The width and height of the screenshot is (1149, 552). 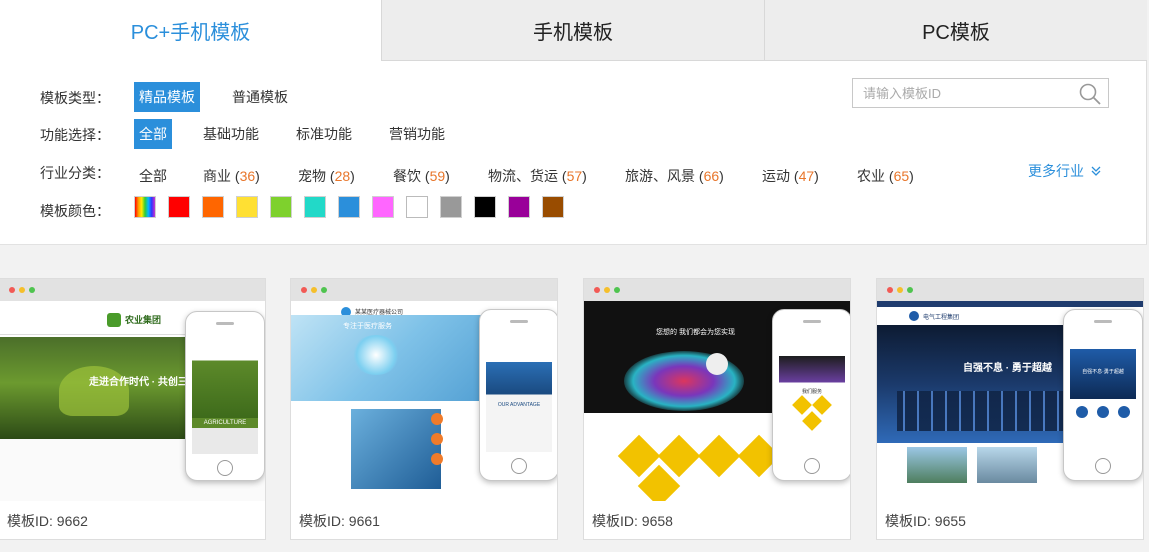 I want to click on color-label: 模板颜色：, so click(x=75, y=211).